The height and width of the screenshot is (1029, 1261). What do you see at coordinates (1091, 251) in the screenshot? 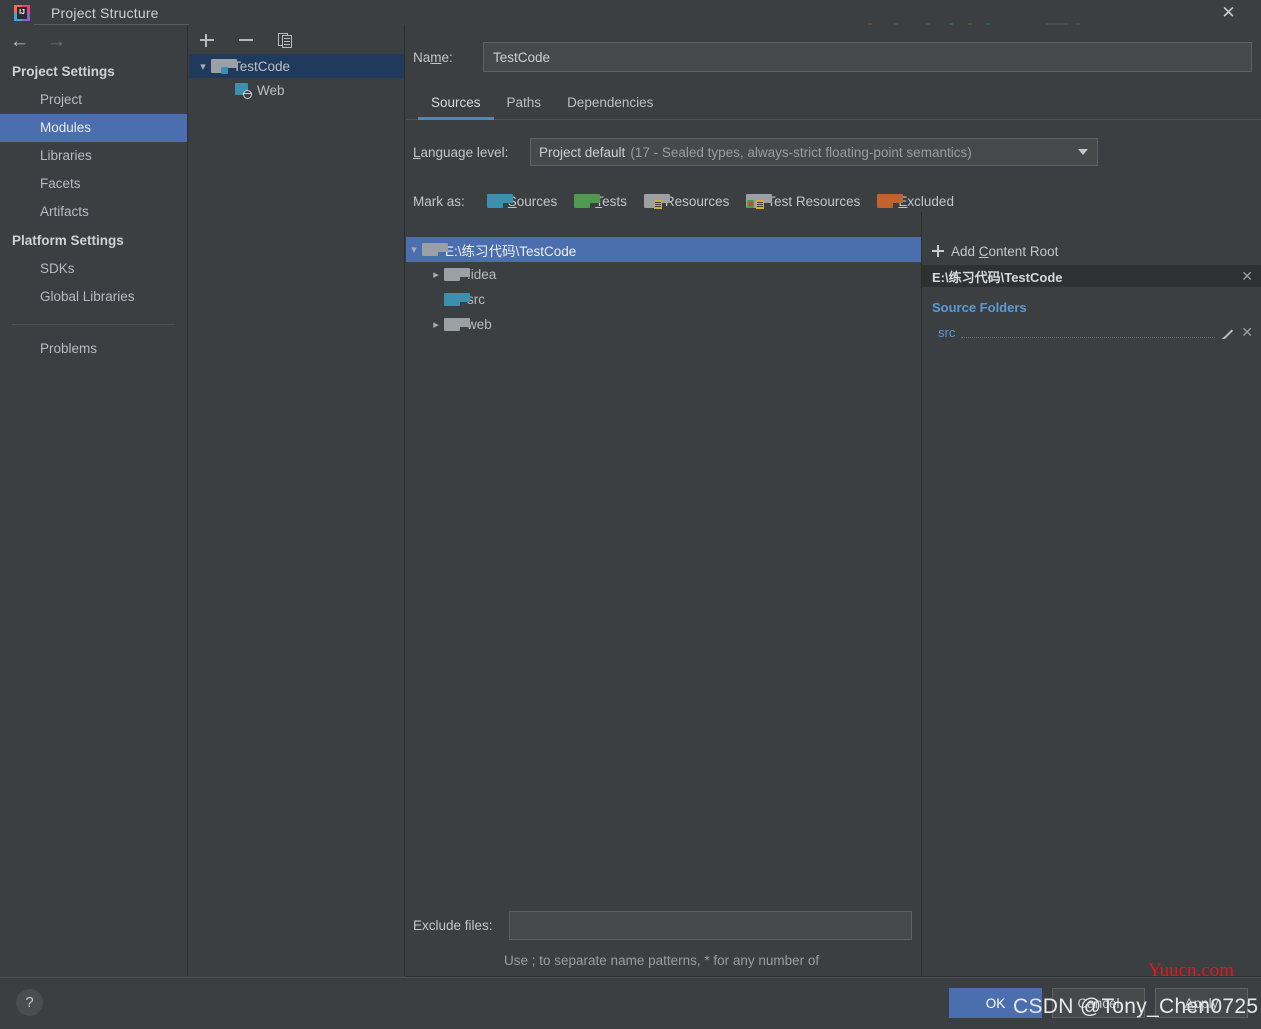
I see `add-content-root-button: Add Content Root` at bounding box center [1091, 251].